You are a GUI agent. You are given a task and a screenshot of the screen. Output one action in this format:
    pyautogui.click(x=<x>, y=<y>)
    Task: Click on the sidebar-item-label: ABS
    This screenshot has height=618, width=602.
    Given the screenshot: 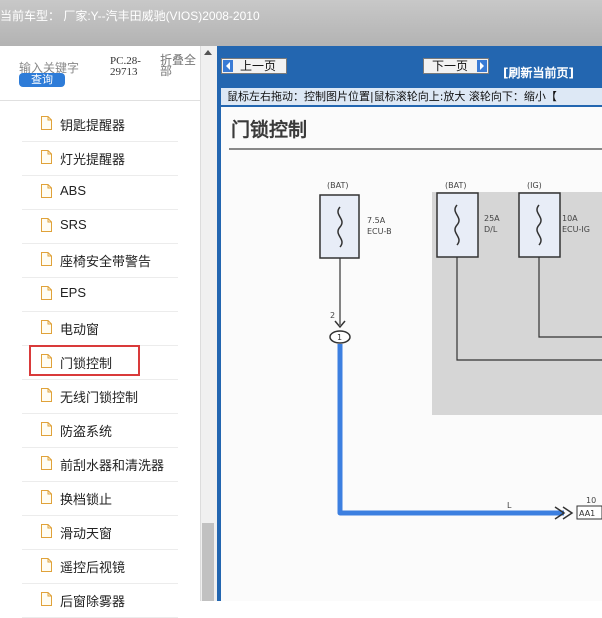 What is the action you would take?
    pyautogui.click(x=73, y=190)
    